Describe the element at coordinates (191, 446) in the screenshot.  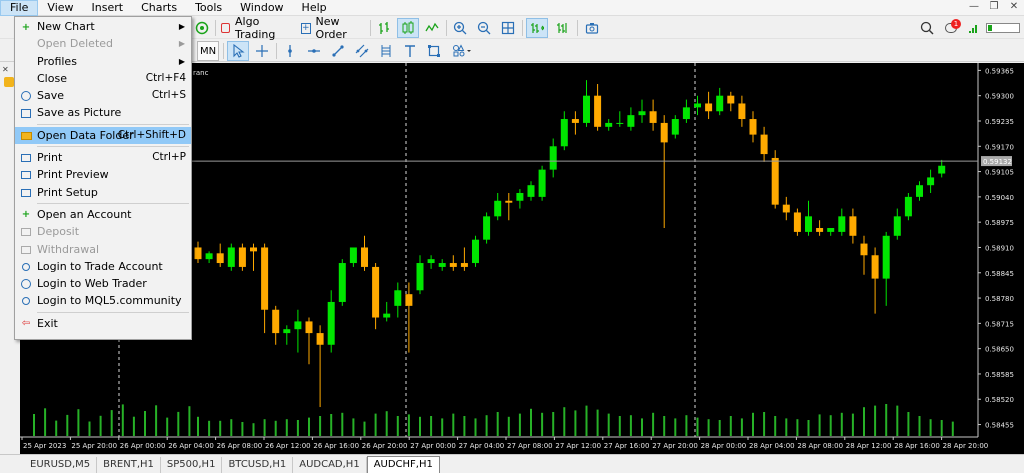
I see `x-tick-label: 26 Apr 04:00` at that location.